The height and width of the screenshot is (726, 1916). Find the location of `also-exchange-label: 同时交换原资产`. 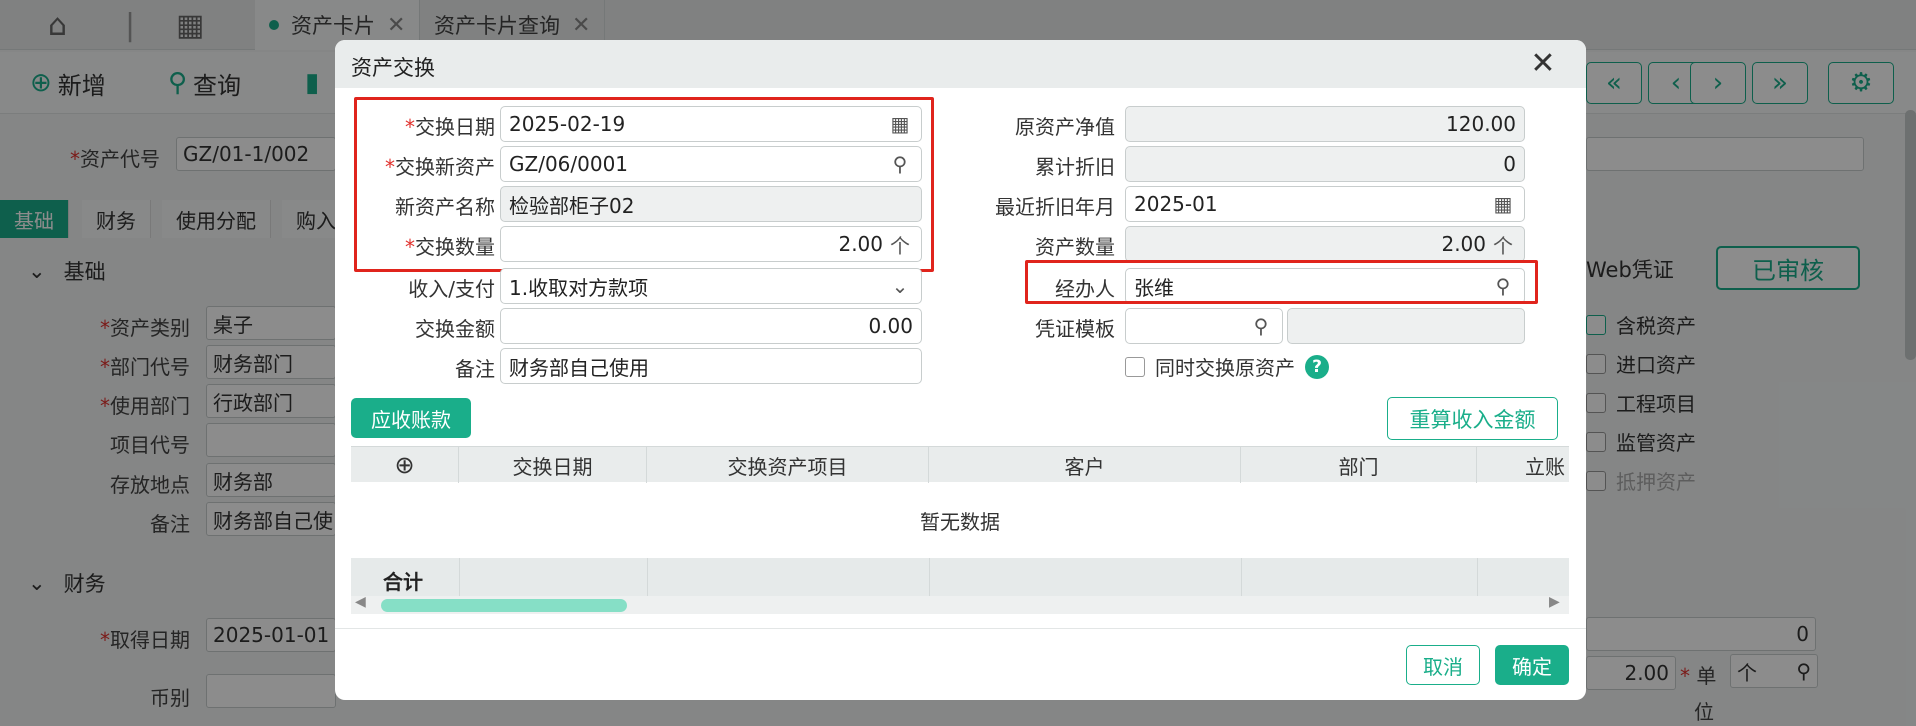

also-exchange-label: 同时交换原资产 is located at coordinates (1225, 368).